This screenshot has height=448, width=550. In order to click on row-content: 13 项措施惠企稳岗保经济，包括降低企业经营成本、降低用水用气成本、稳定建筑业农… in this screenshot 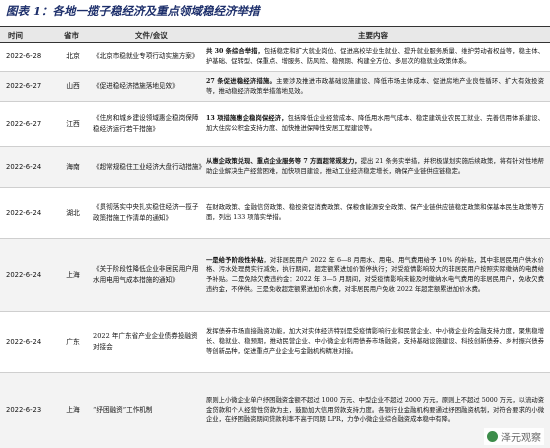, I will do `click(375, 124)`.